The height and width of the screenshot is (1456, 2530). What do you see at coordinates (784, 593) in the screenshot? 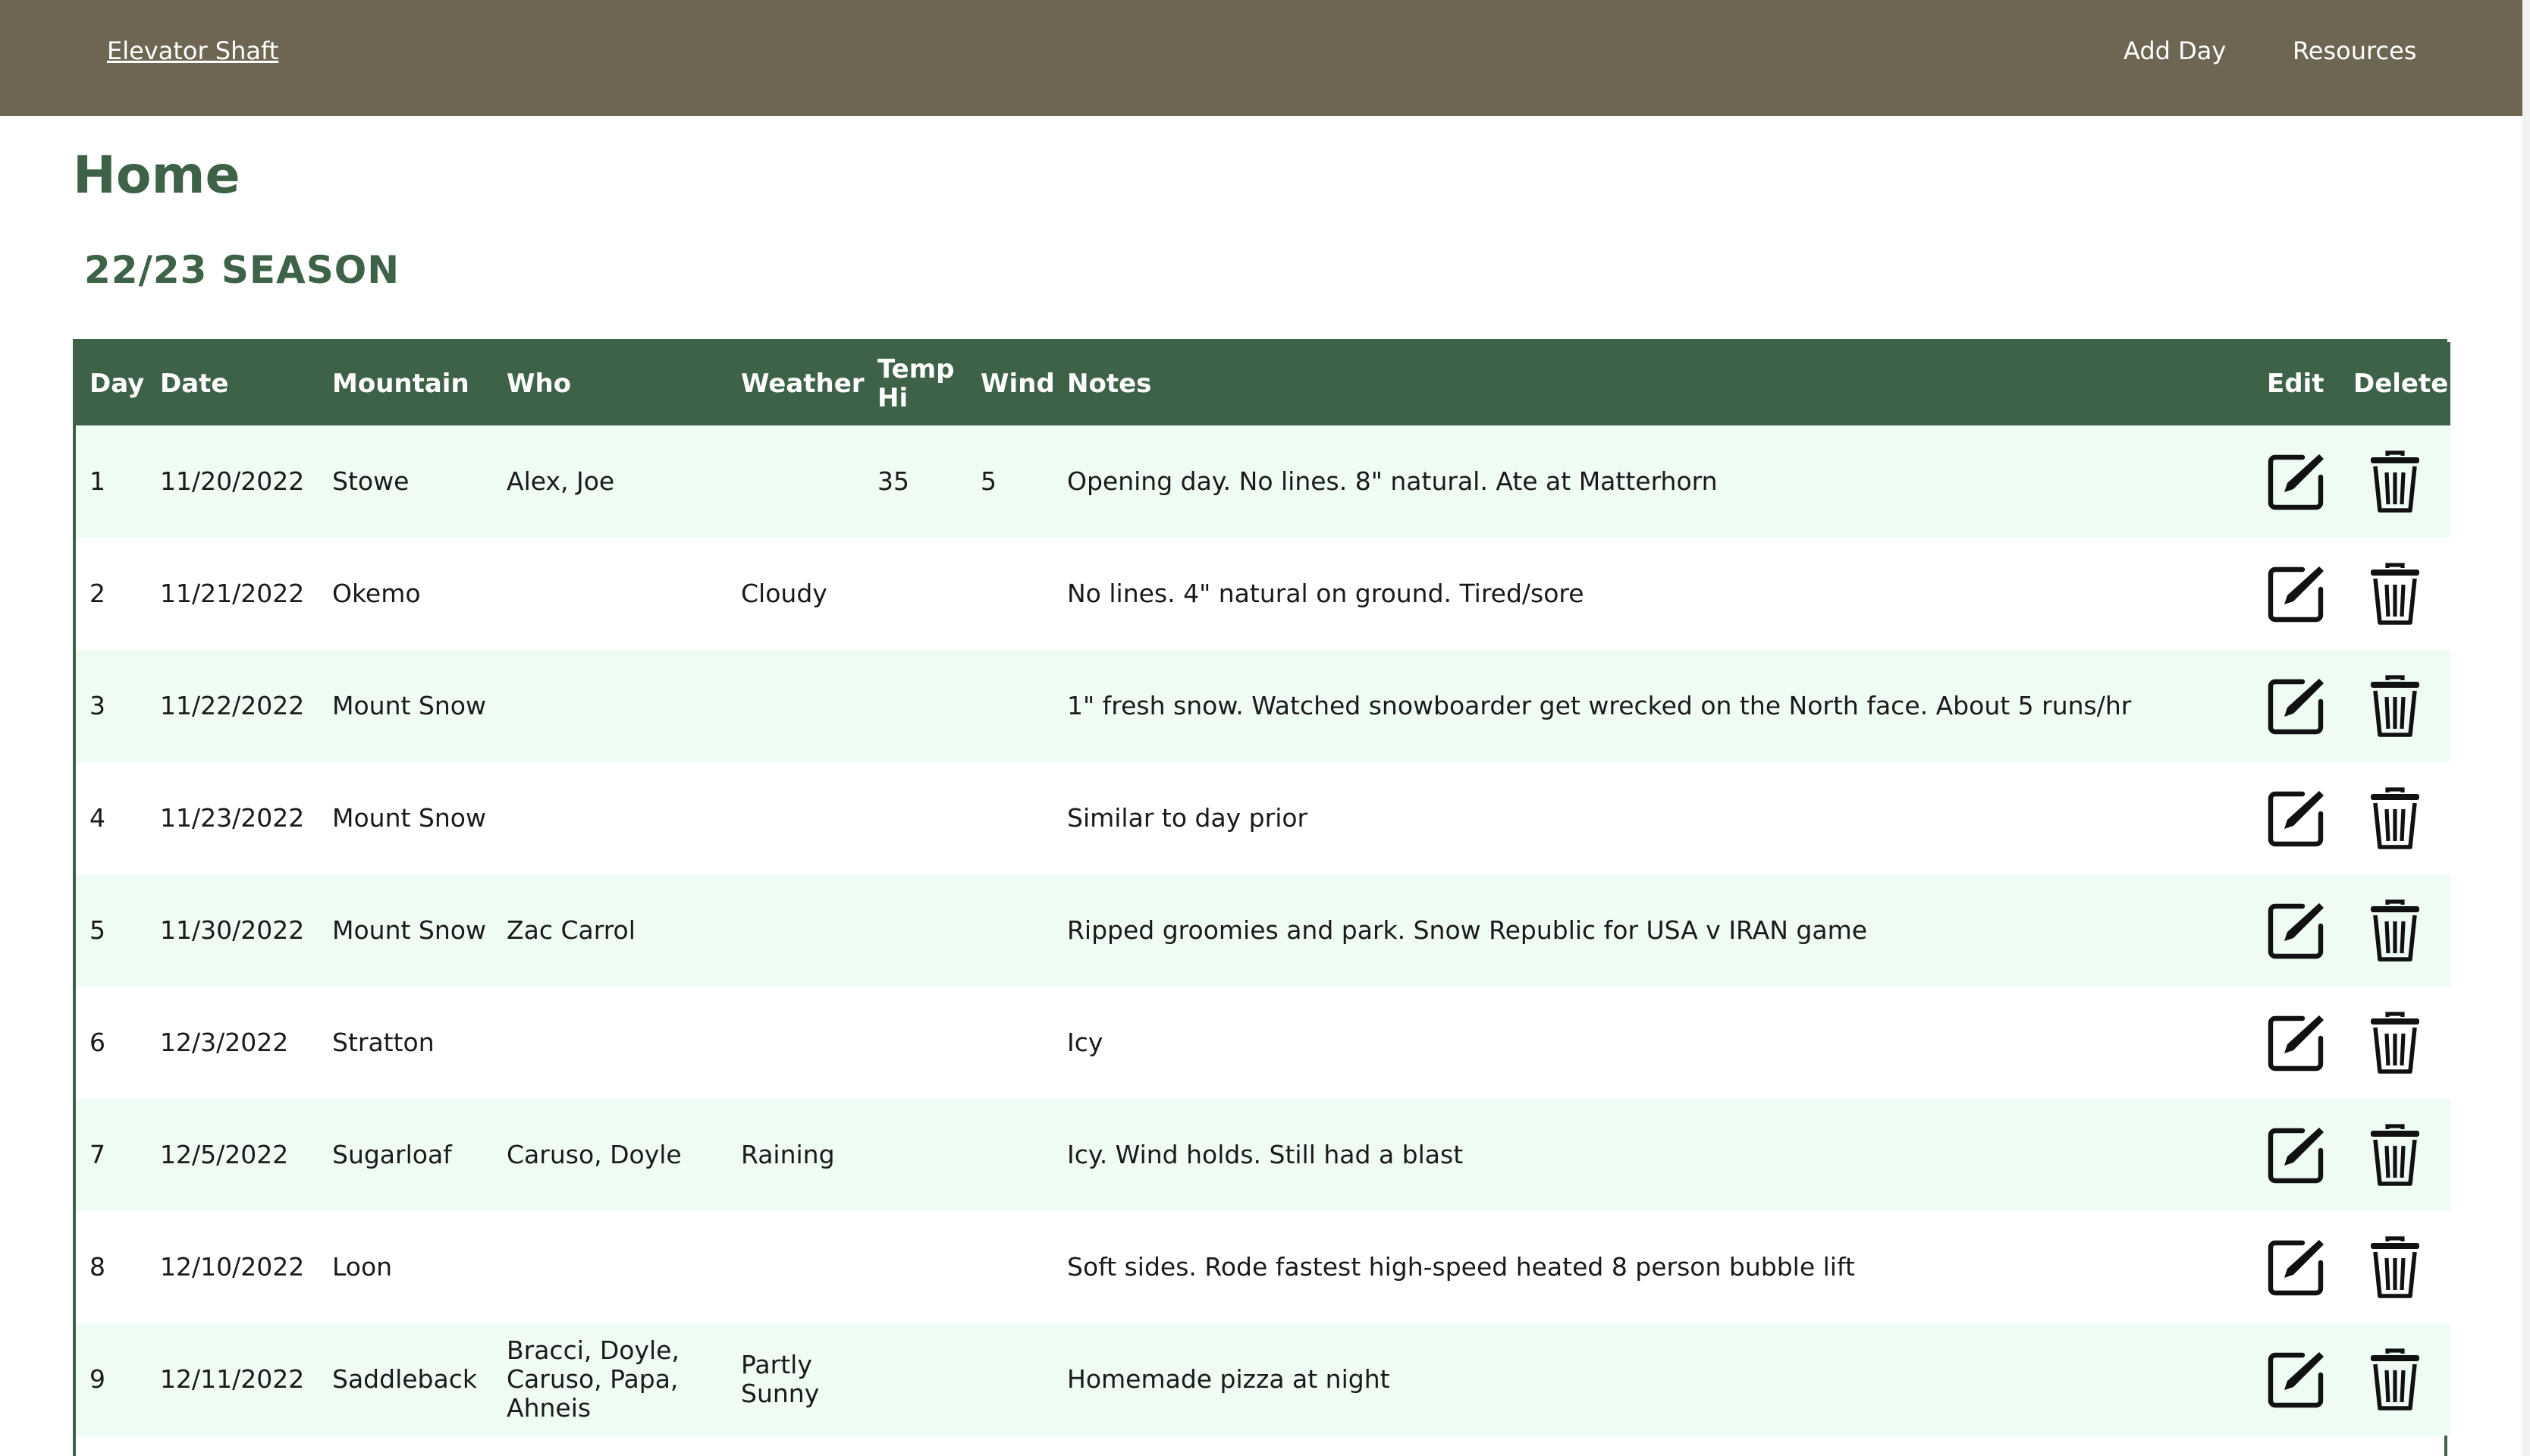
I see `cell-weather: Cloudy` at bounding box center [784, 593].